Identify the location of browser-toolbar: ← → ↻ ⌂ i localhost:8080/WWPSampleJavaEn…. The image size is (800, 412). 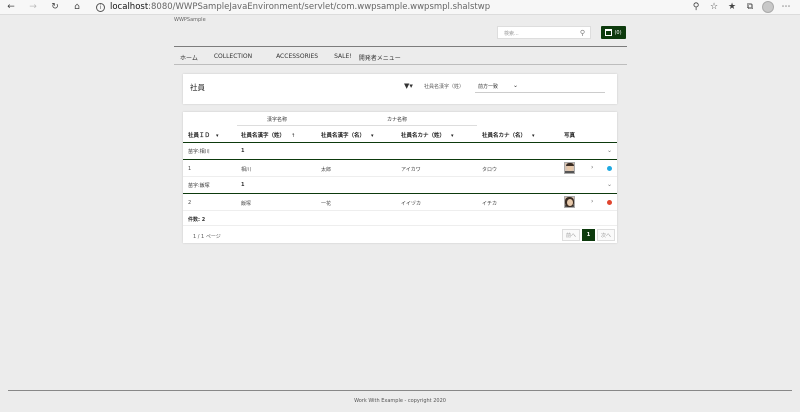
(400, 7).